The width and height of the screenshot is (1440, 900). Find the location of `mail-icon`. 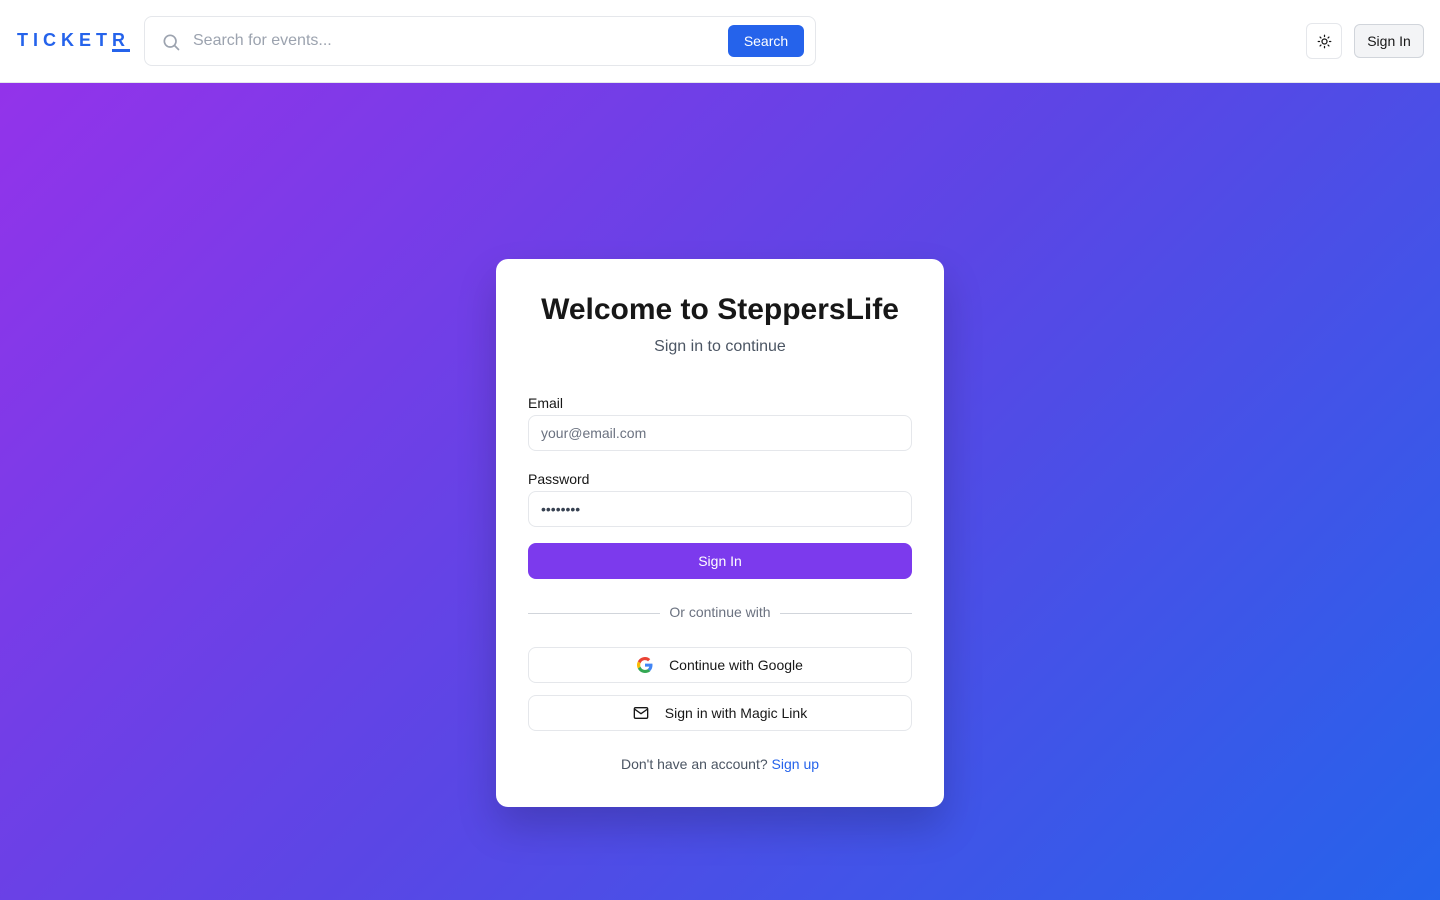

mail-icon is located at coordinates (641, 713).